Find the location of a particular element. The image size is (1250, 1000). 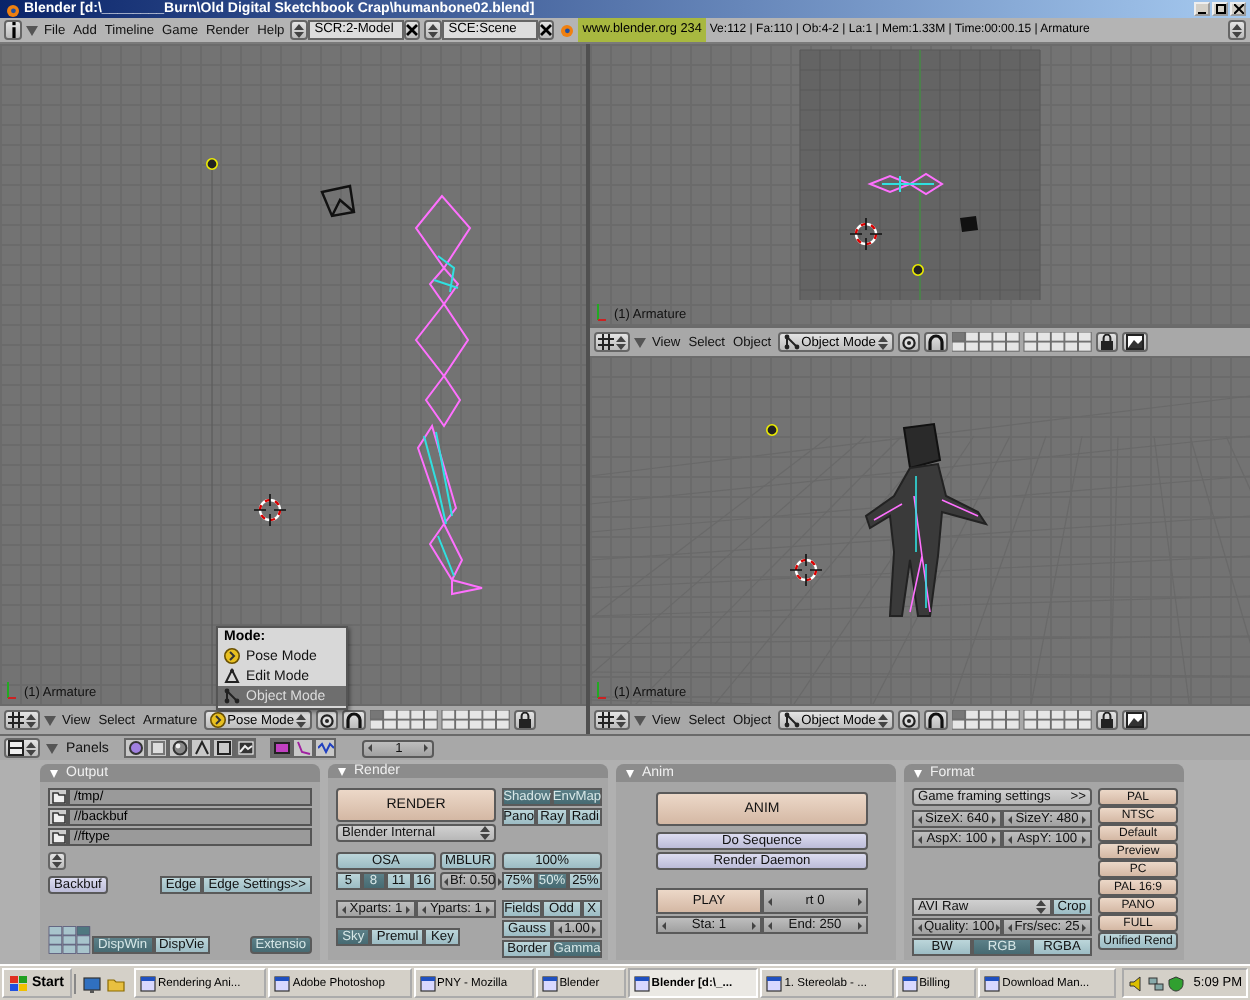

close-button is located at coordinates (1238, 9).